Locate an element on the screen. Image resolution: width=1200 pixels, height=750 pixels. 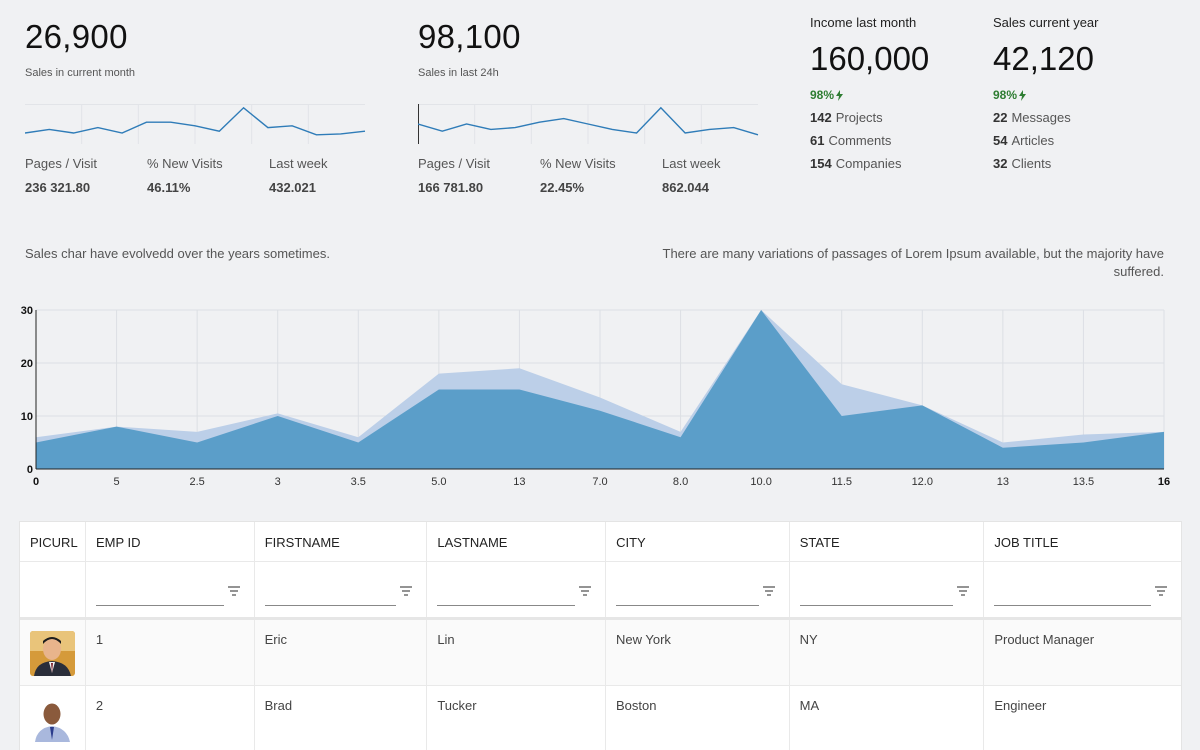
x-tick-label: 12.0 is located at coordinates (922, 482).